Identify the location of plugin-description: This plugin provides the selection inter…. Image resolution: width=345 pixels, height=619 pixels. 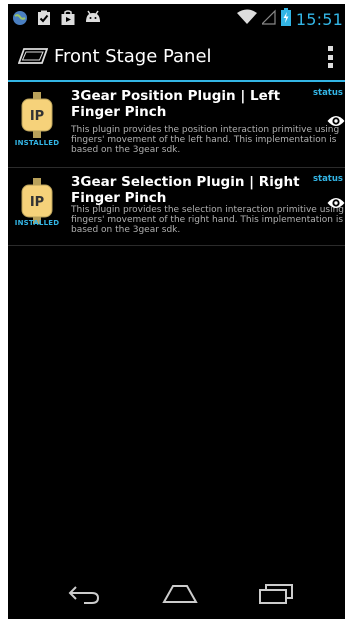
(208, 220).